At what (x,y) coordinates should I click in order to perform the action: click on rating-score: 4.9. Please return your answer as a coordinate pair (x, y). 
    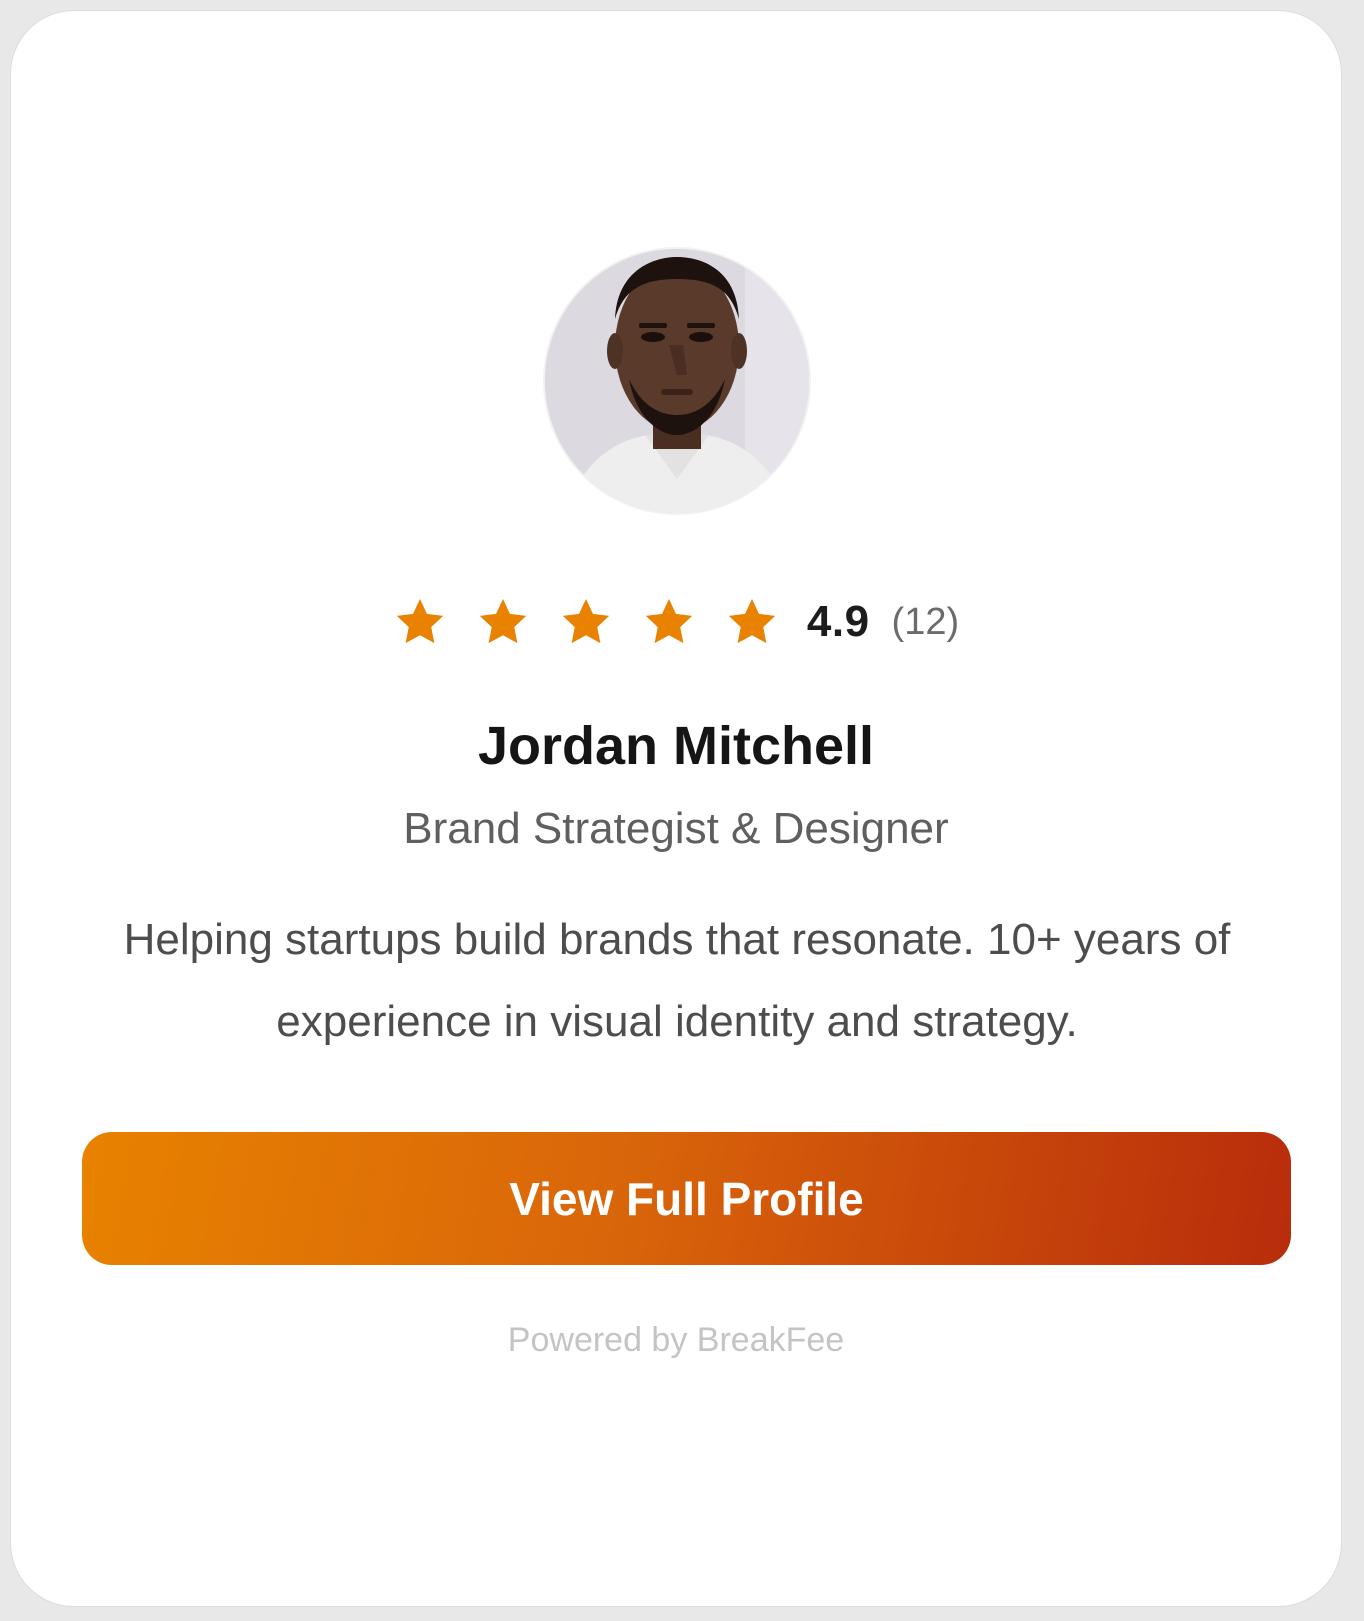
    Looking at the image, I should click on (838, 621).